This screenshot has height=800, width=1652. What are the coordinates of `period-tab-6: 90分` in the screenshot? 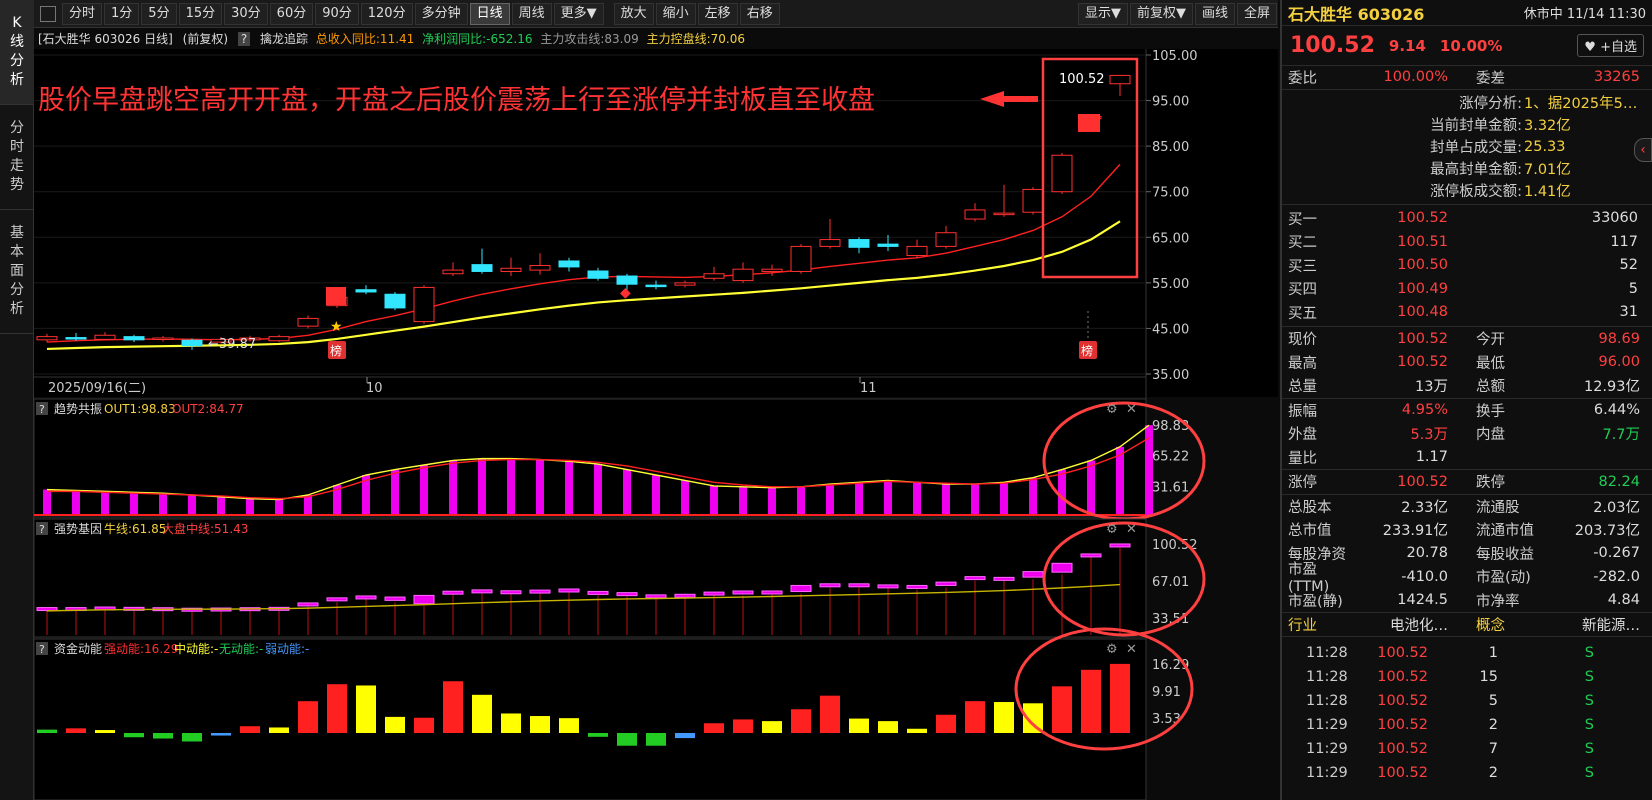 It's located at (337, 13).